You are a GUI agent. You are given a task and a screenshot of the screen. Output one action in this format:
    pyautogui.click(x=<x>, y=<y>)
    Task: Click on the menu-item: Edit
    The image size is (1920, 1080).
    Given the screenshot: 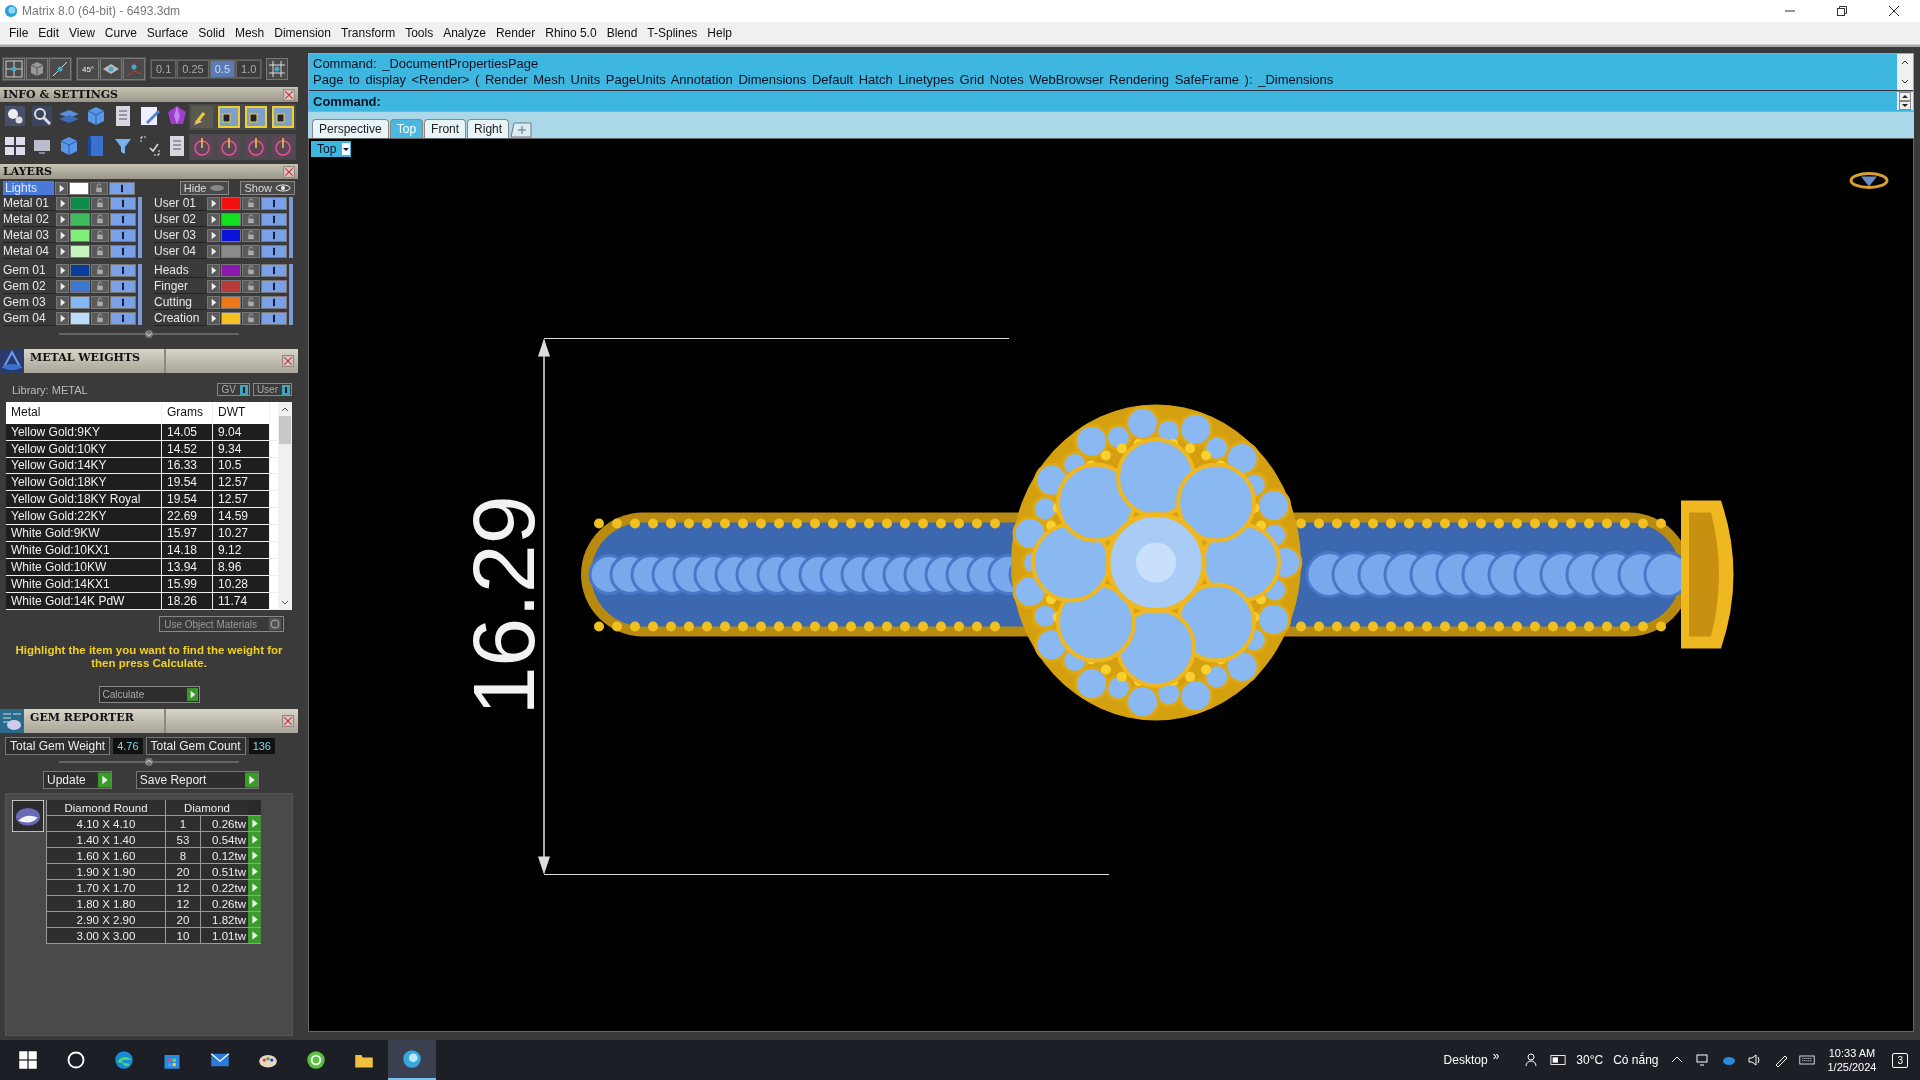 What is the action you would take?
    pyautogui.click(x=49, y=33)
    